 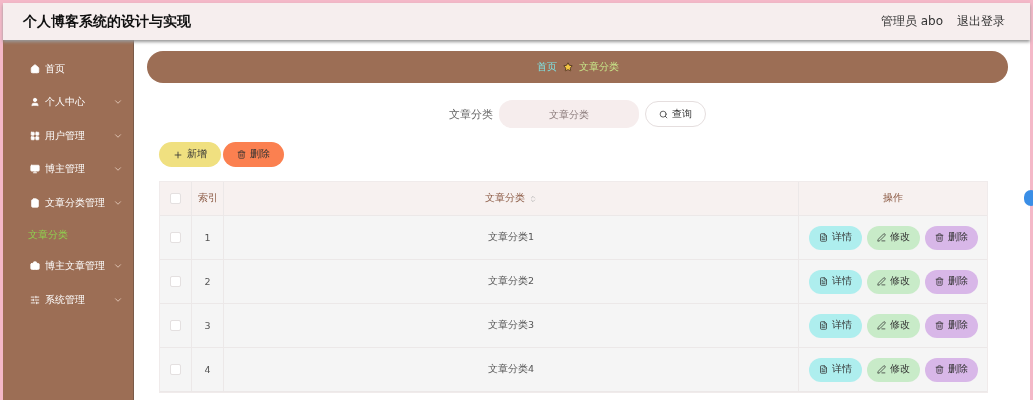 I want to click on user-label: 管理员 abo, so click(x=911, y=21).